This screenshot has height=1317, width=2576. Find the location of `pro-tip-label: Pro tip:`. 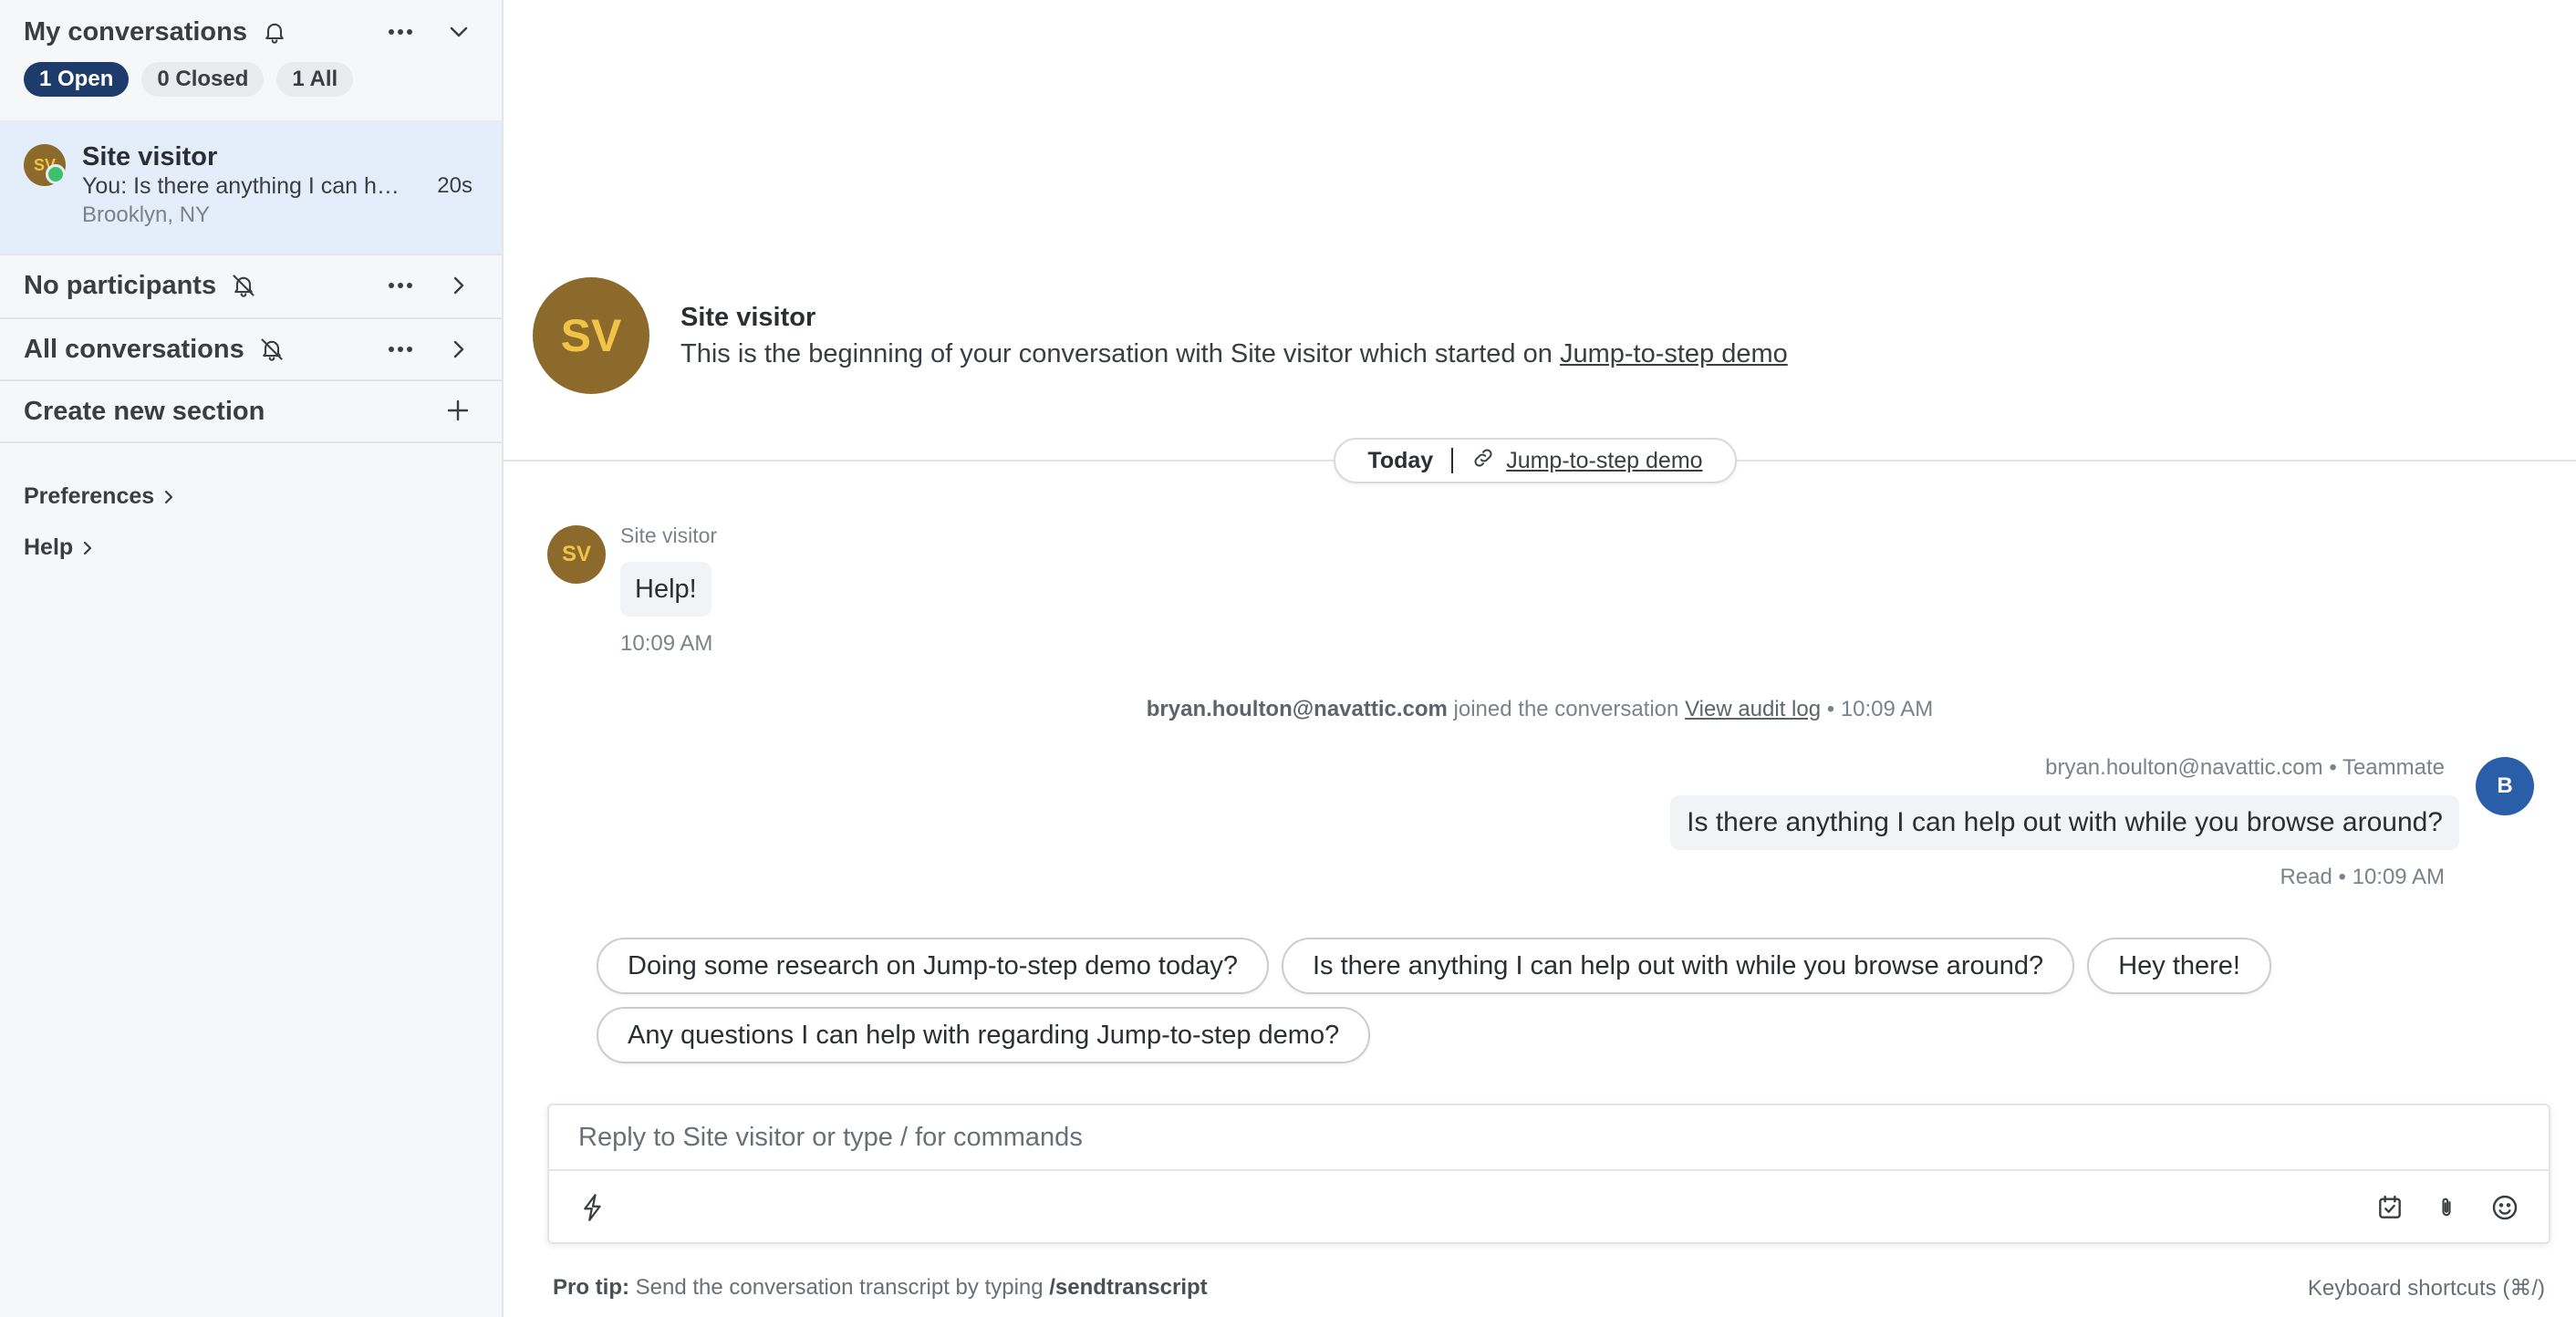

pro-tip-label: Pro tip: is located at coordinates (591, 1287).